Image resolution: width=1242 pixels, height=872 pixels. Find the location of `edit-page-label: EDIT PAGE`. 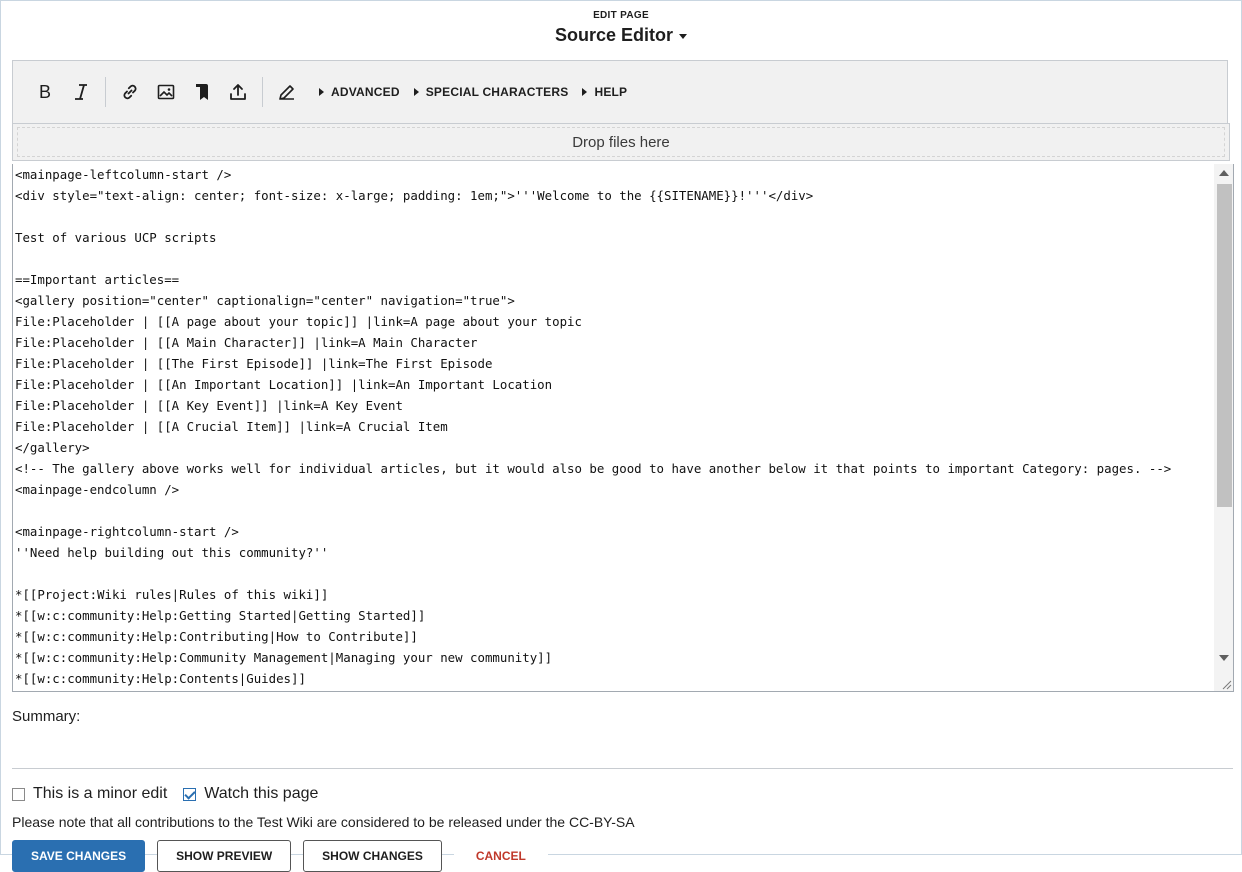

edit-page-label: EDIT PAGE is located at coordinates (621, 15).